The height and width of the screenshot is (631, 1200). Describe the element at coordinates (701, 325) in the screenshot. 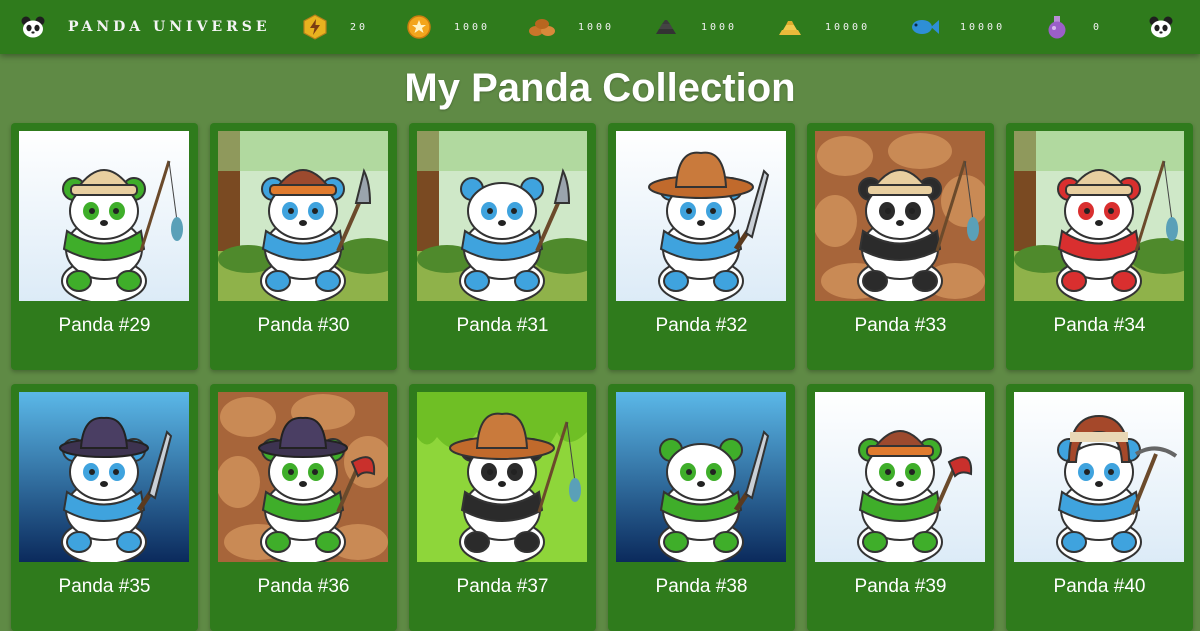

I see `panda-name: Panda #32` at that location.